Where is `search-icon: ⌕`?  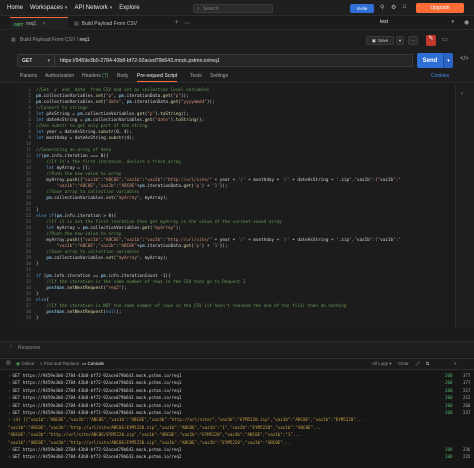
search-icon: ⌕ is located at coordinates (198, 8).